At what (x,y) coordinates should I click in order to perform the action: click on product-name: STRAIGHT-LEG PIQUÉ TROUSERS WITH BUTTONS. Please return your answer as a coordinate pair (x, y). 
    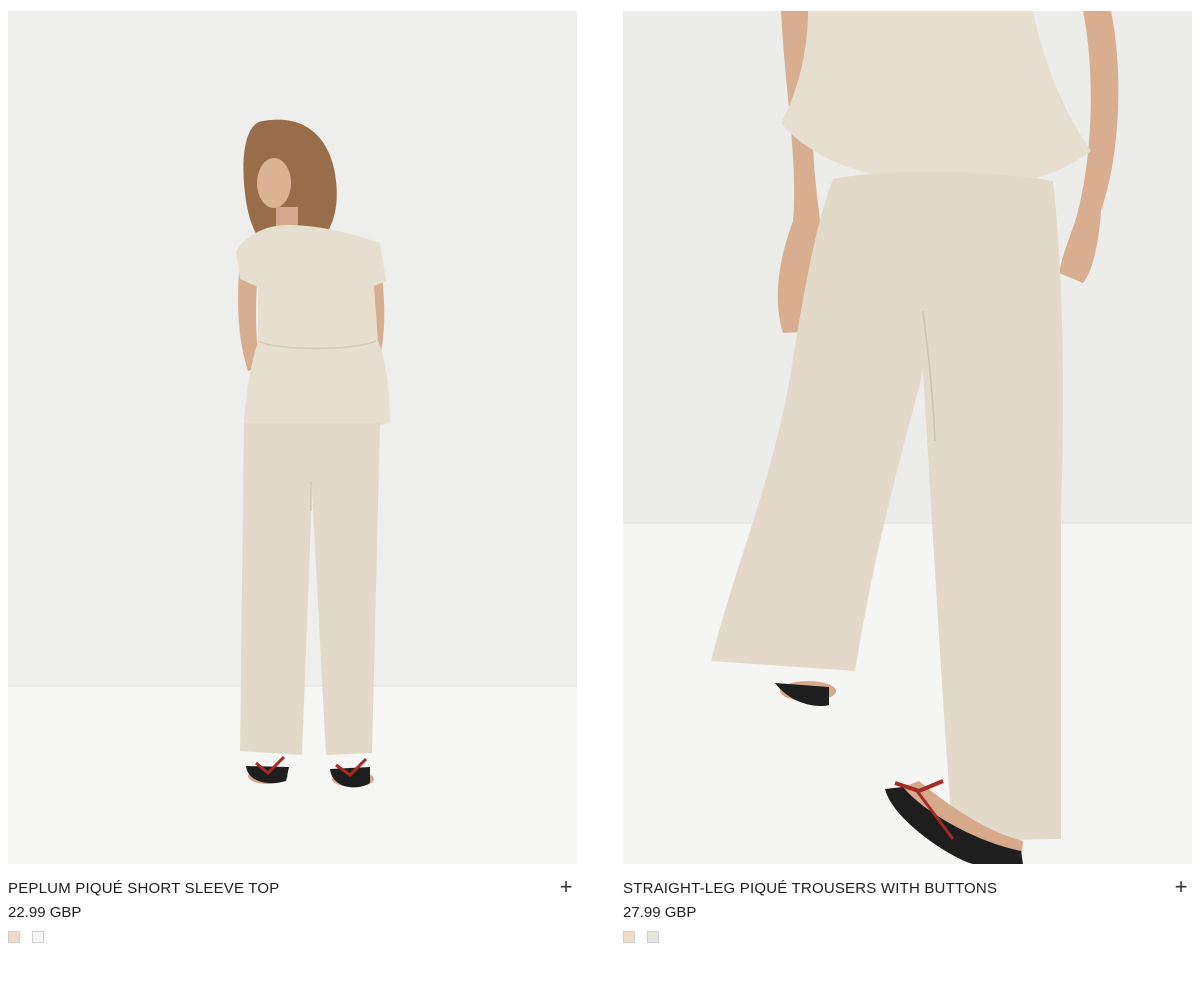
    Looking at the image, I should click on (810, 888).